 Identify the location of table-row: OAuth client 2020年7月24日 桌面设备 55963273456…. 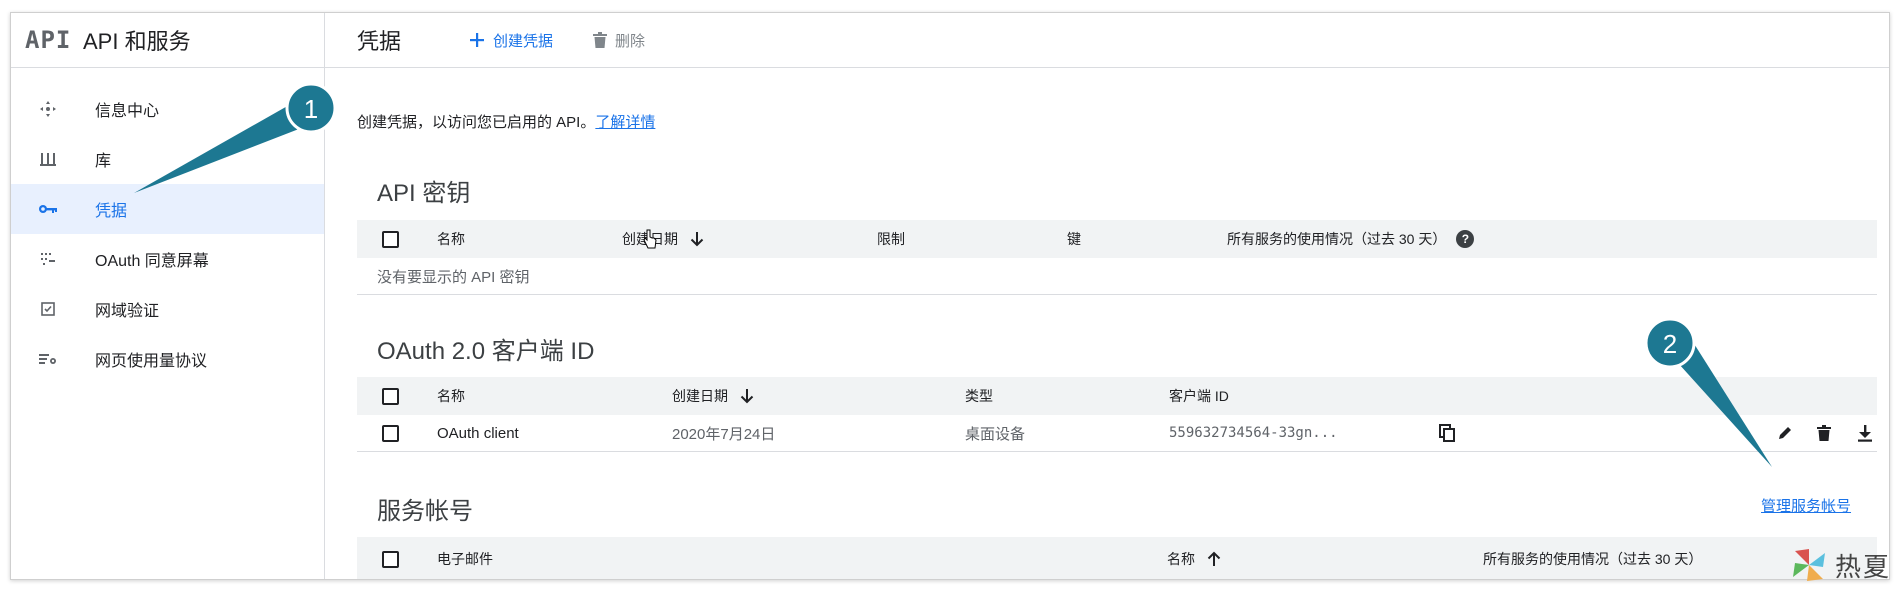
(1117, 433).